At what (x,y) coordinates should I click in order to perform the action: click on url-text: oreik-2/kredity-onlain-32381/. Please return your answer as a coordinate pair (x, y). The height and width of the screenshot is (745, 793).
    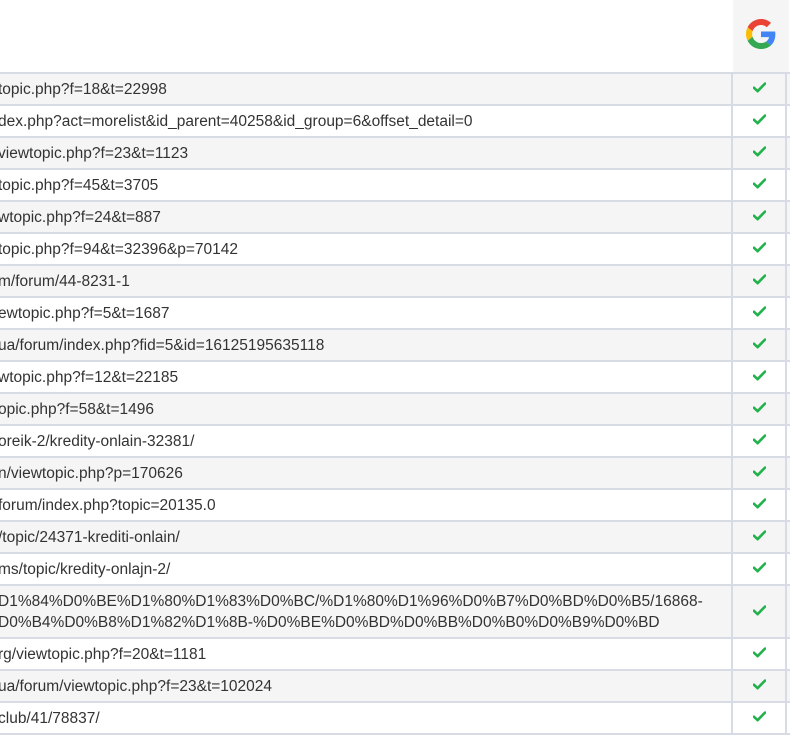
    Looking at the image, I should click on (97, 441).